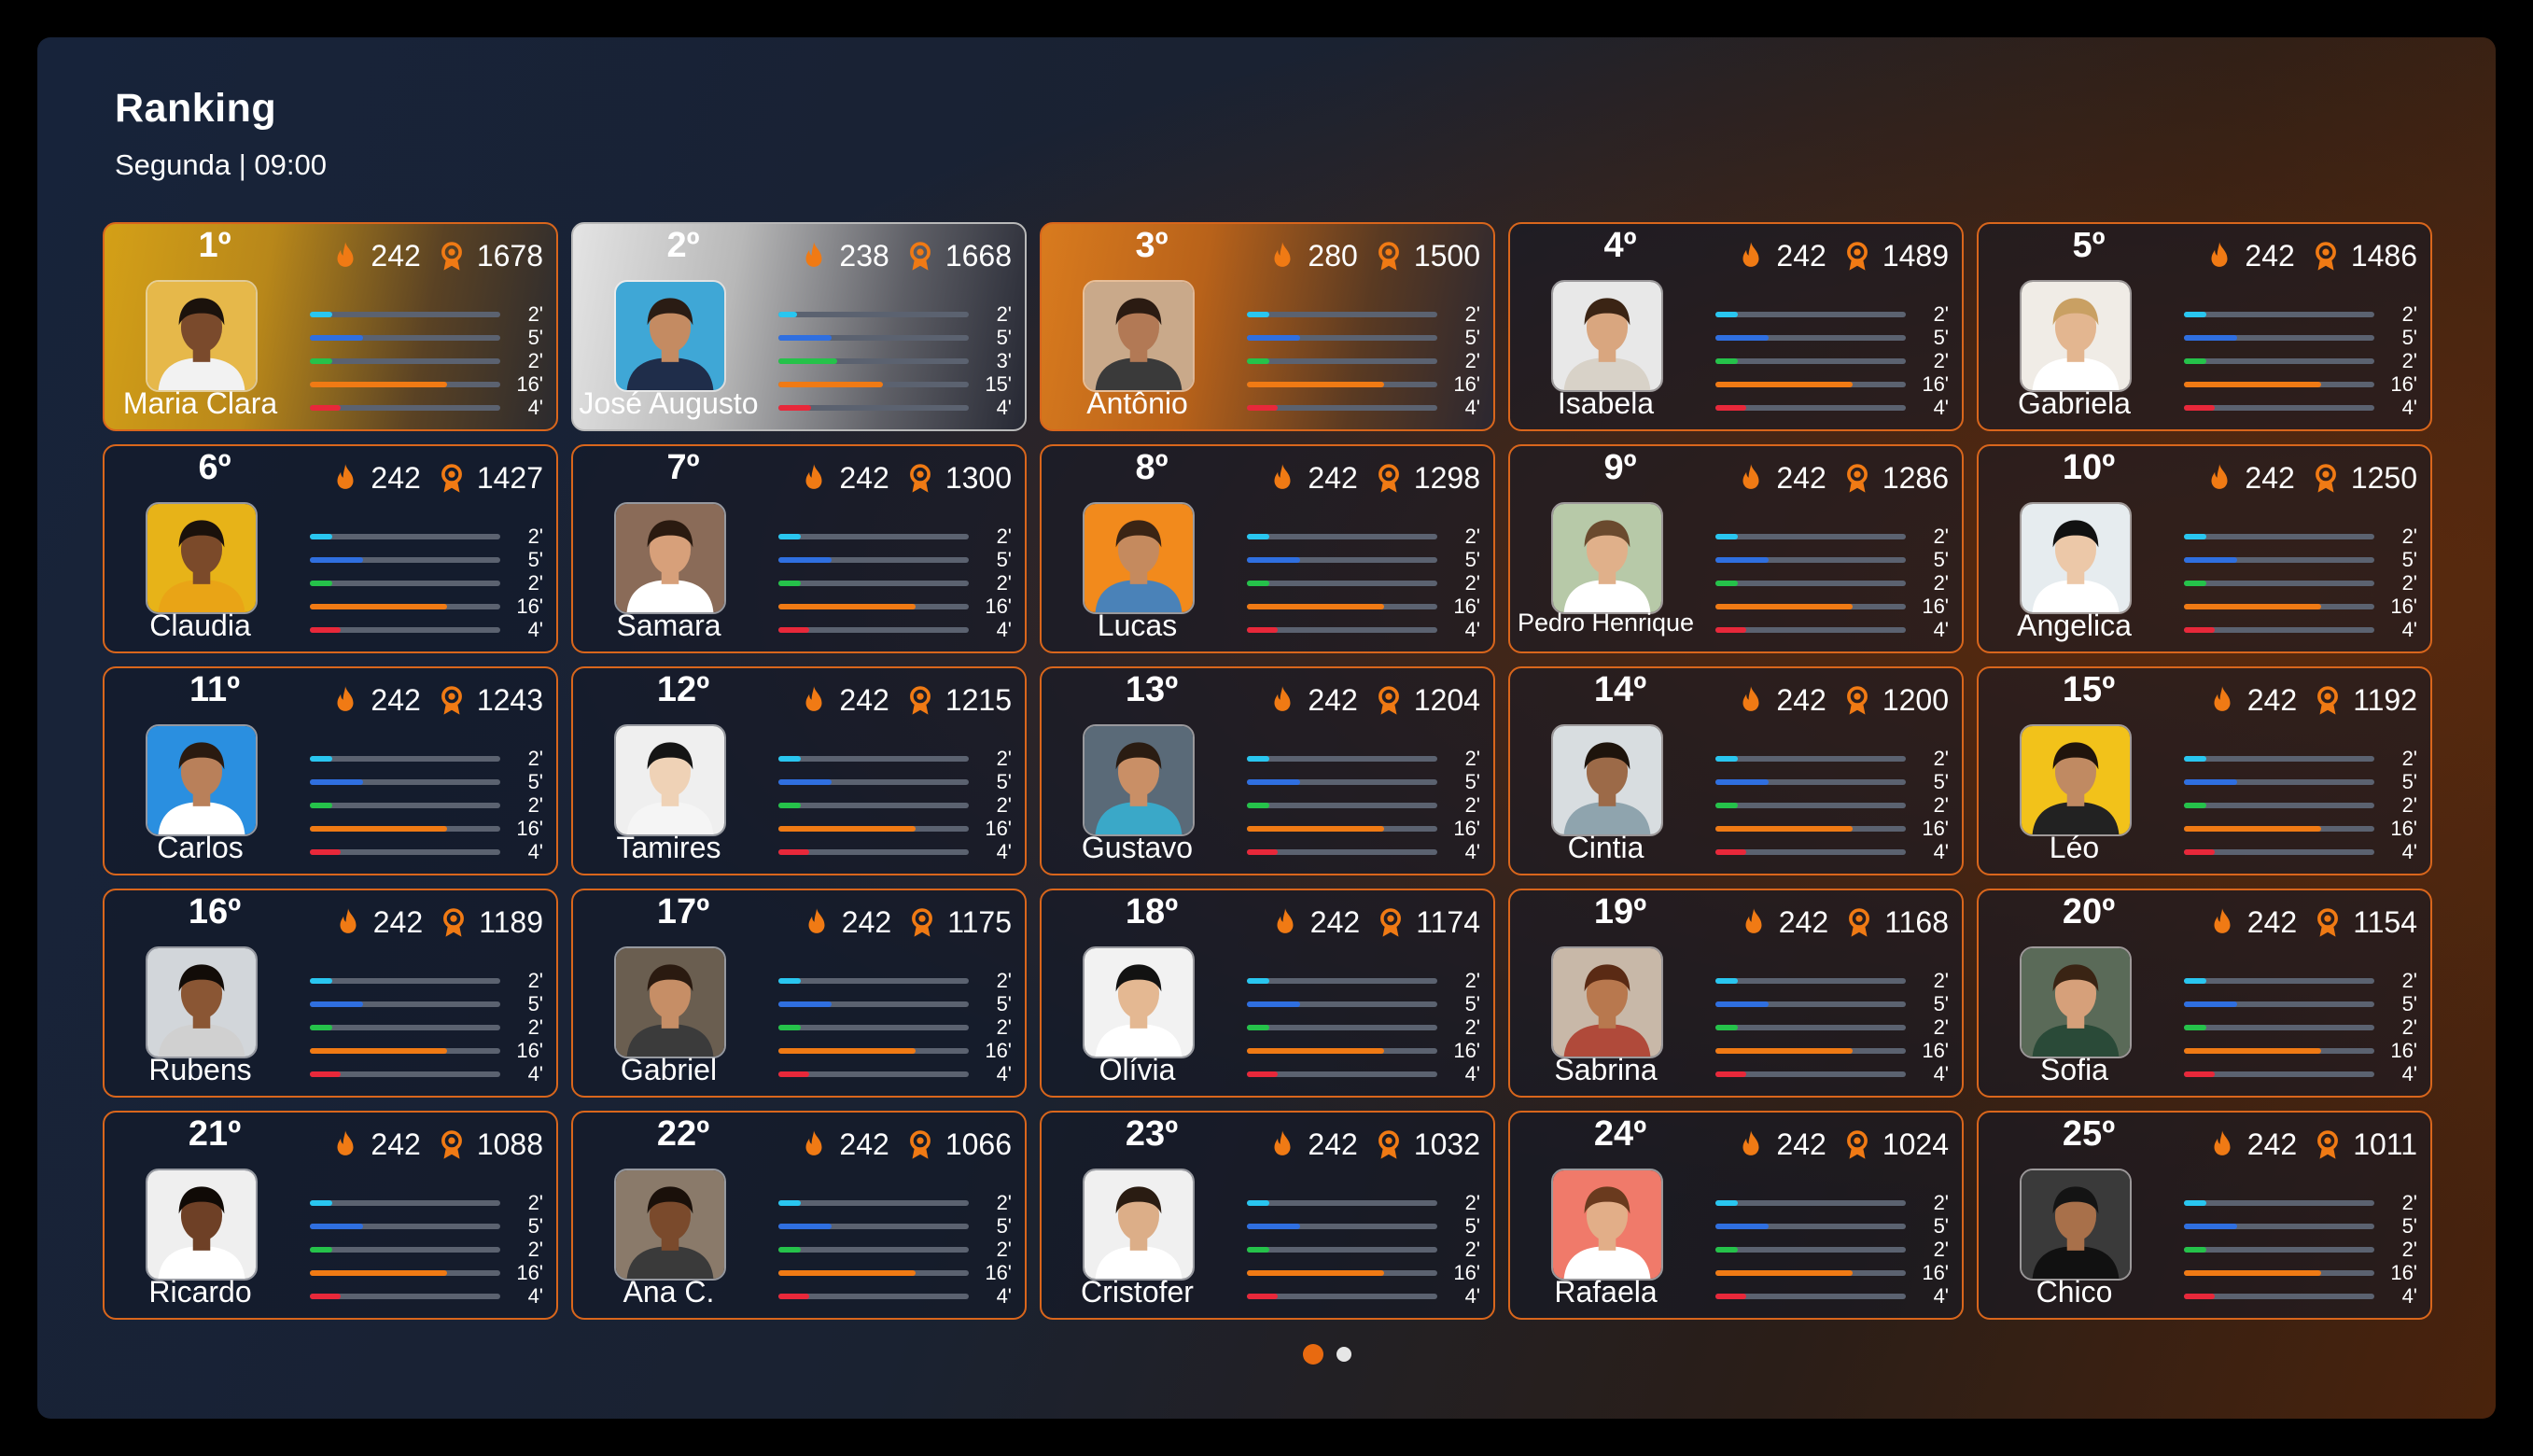 The height and width of the screenshot is (1456, 2533). Describe the element at coordinates (799, 548) in the screenshot. I see `player-card: 7º Samara 242 1300 2' 5' 2' 16' 4'` at that location.